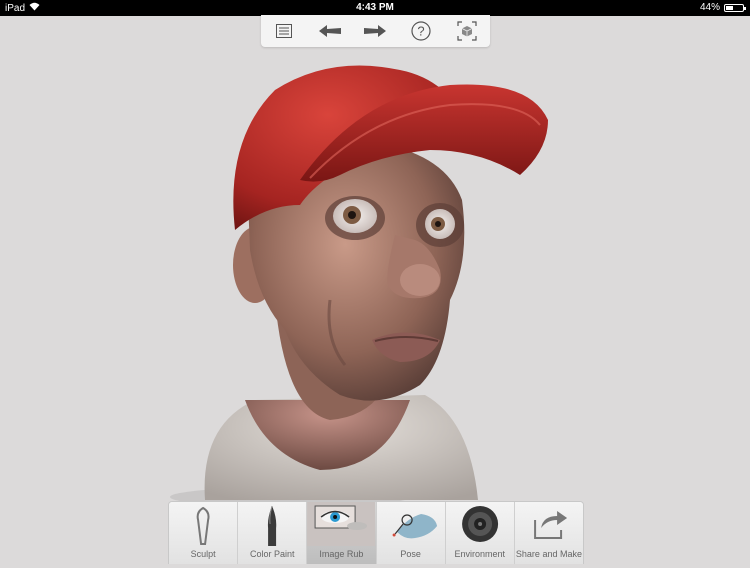 This screenshot has height=568, width=750. Describe the element at coordinates (272, 554) in the screenshot. I see `tool-color-paint-label: Color Paint` at that location.